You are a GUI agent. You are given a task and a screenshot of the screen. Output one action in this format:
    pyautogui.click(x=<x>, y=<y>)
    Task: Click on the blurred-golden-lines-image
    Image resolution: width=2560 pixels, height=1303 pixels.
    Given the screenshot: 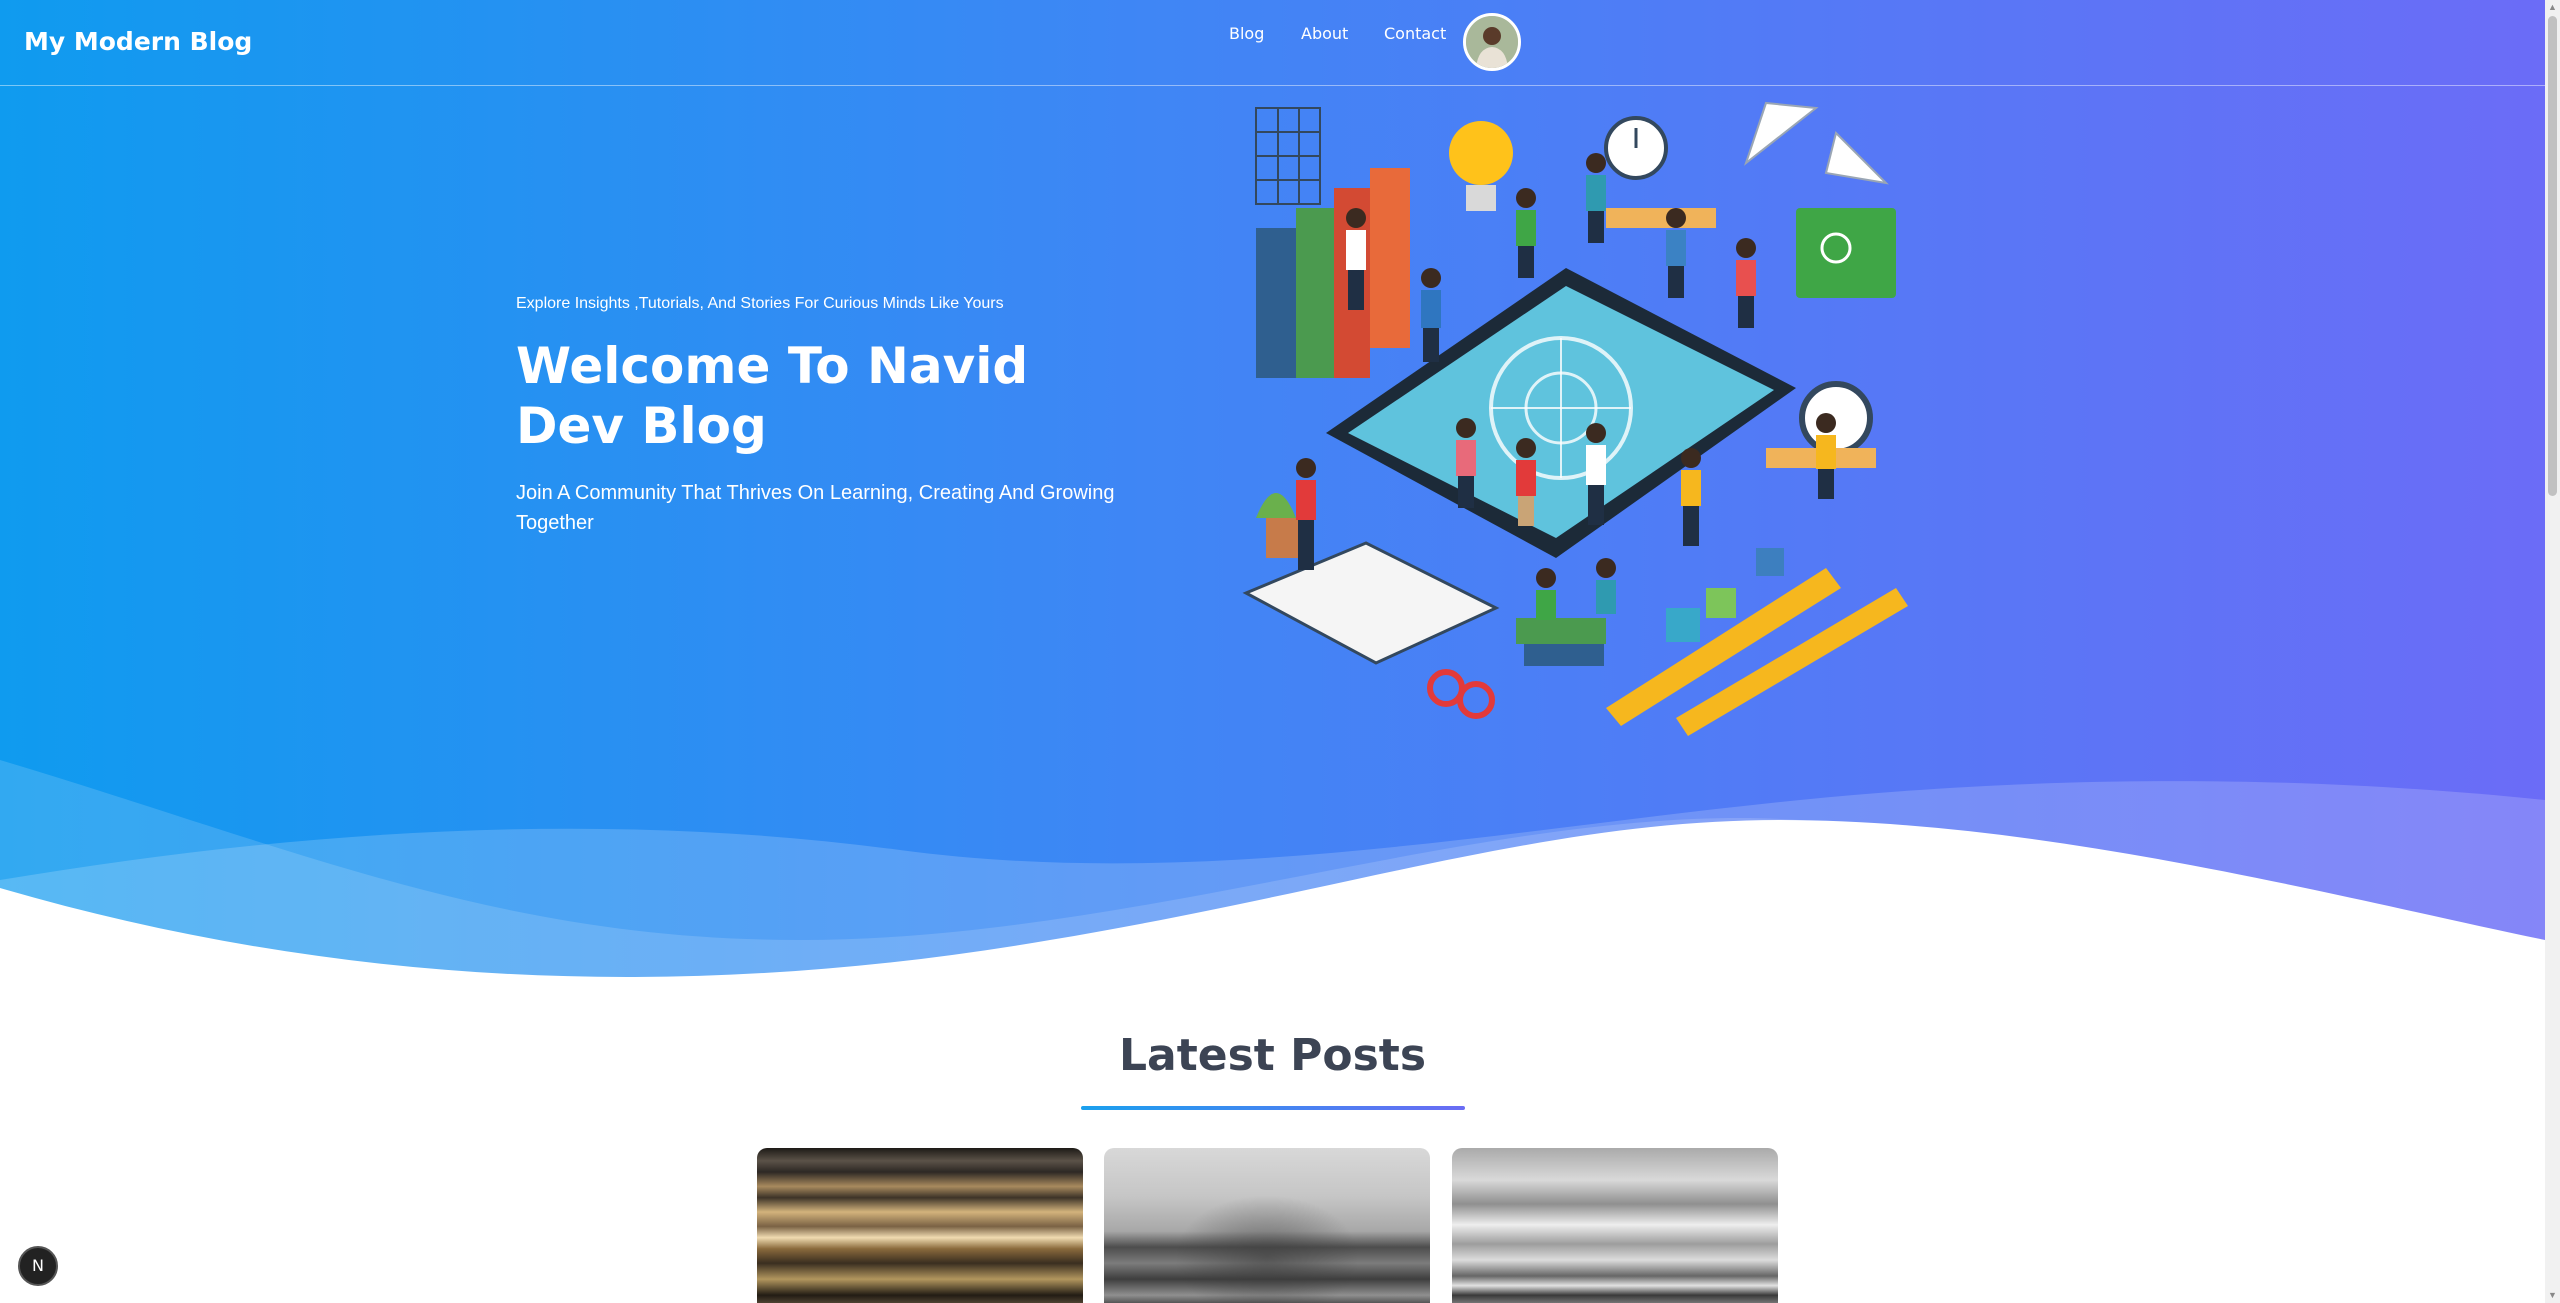 What is the action you would take?
    pyautogui.click(x=920, y=1225)
    